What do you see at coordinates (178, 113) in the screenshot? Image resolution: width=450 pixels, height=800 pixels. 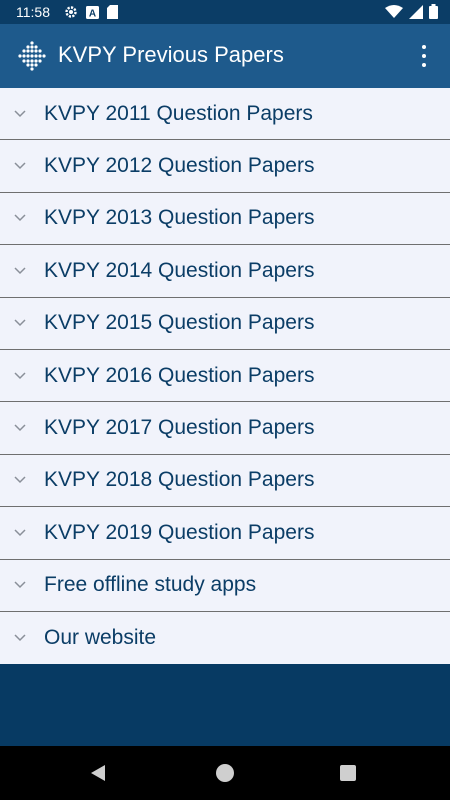 I see `list-item-label: KVPY 2011 Question Papers` at bounding box center [178, 113].